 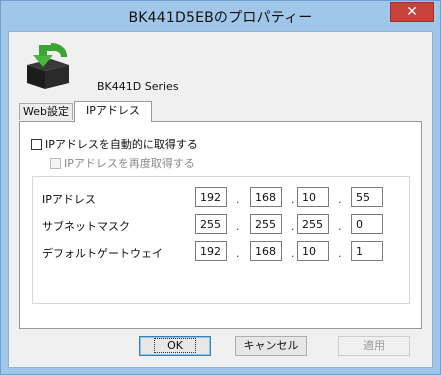 What do you see at coordinates (48, 66) in the screenshot?
I see `printer-install-icon` at bounding box center [48, 66].